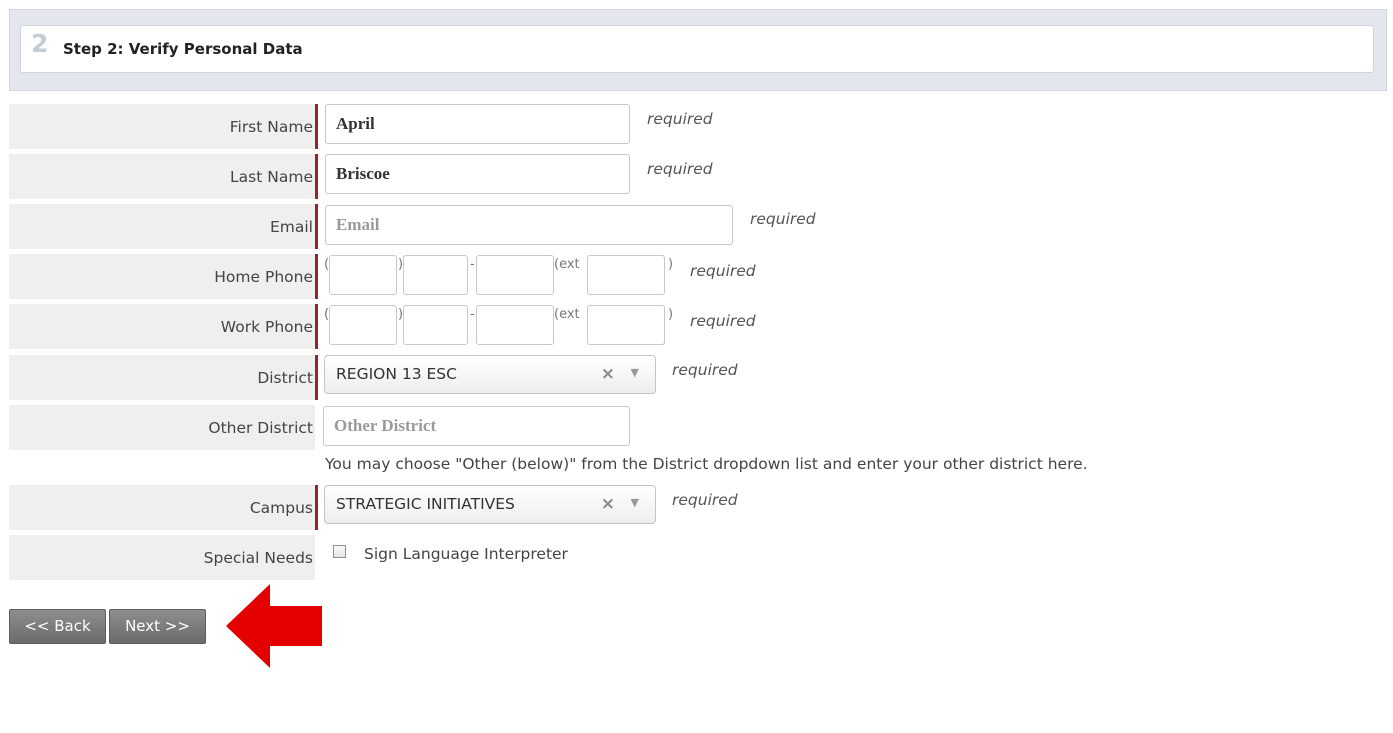  I want to click on home-phone-line, so click(515, 275).